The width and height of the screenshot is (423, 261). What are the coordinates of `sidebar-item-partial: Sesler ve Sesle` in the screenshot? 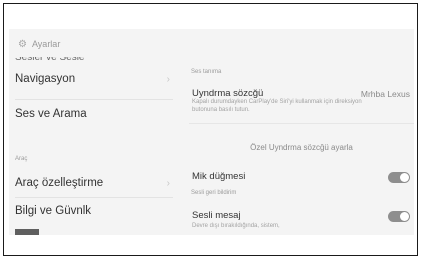 It's located at (49, 60).